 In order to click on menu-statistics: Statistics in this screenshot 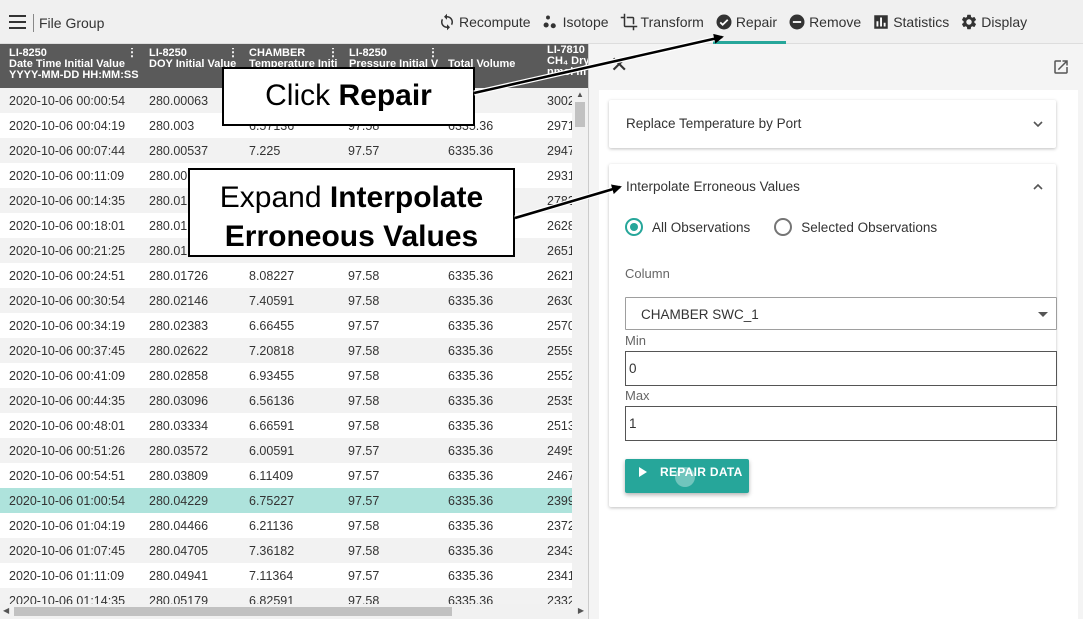, I will do `click(914, 22)`.